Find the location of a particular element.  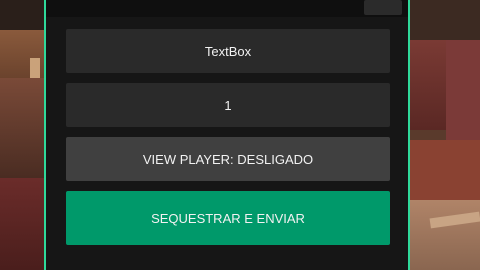

background-wall-left is located at coordinates (23, 128).